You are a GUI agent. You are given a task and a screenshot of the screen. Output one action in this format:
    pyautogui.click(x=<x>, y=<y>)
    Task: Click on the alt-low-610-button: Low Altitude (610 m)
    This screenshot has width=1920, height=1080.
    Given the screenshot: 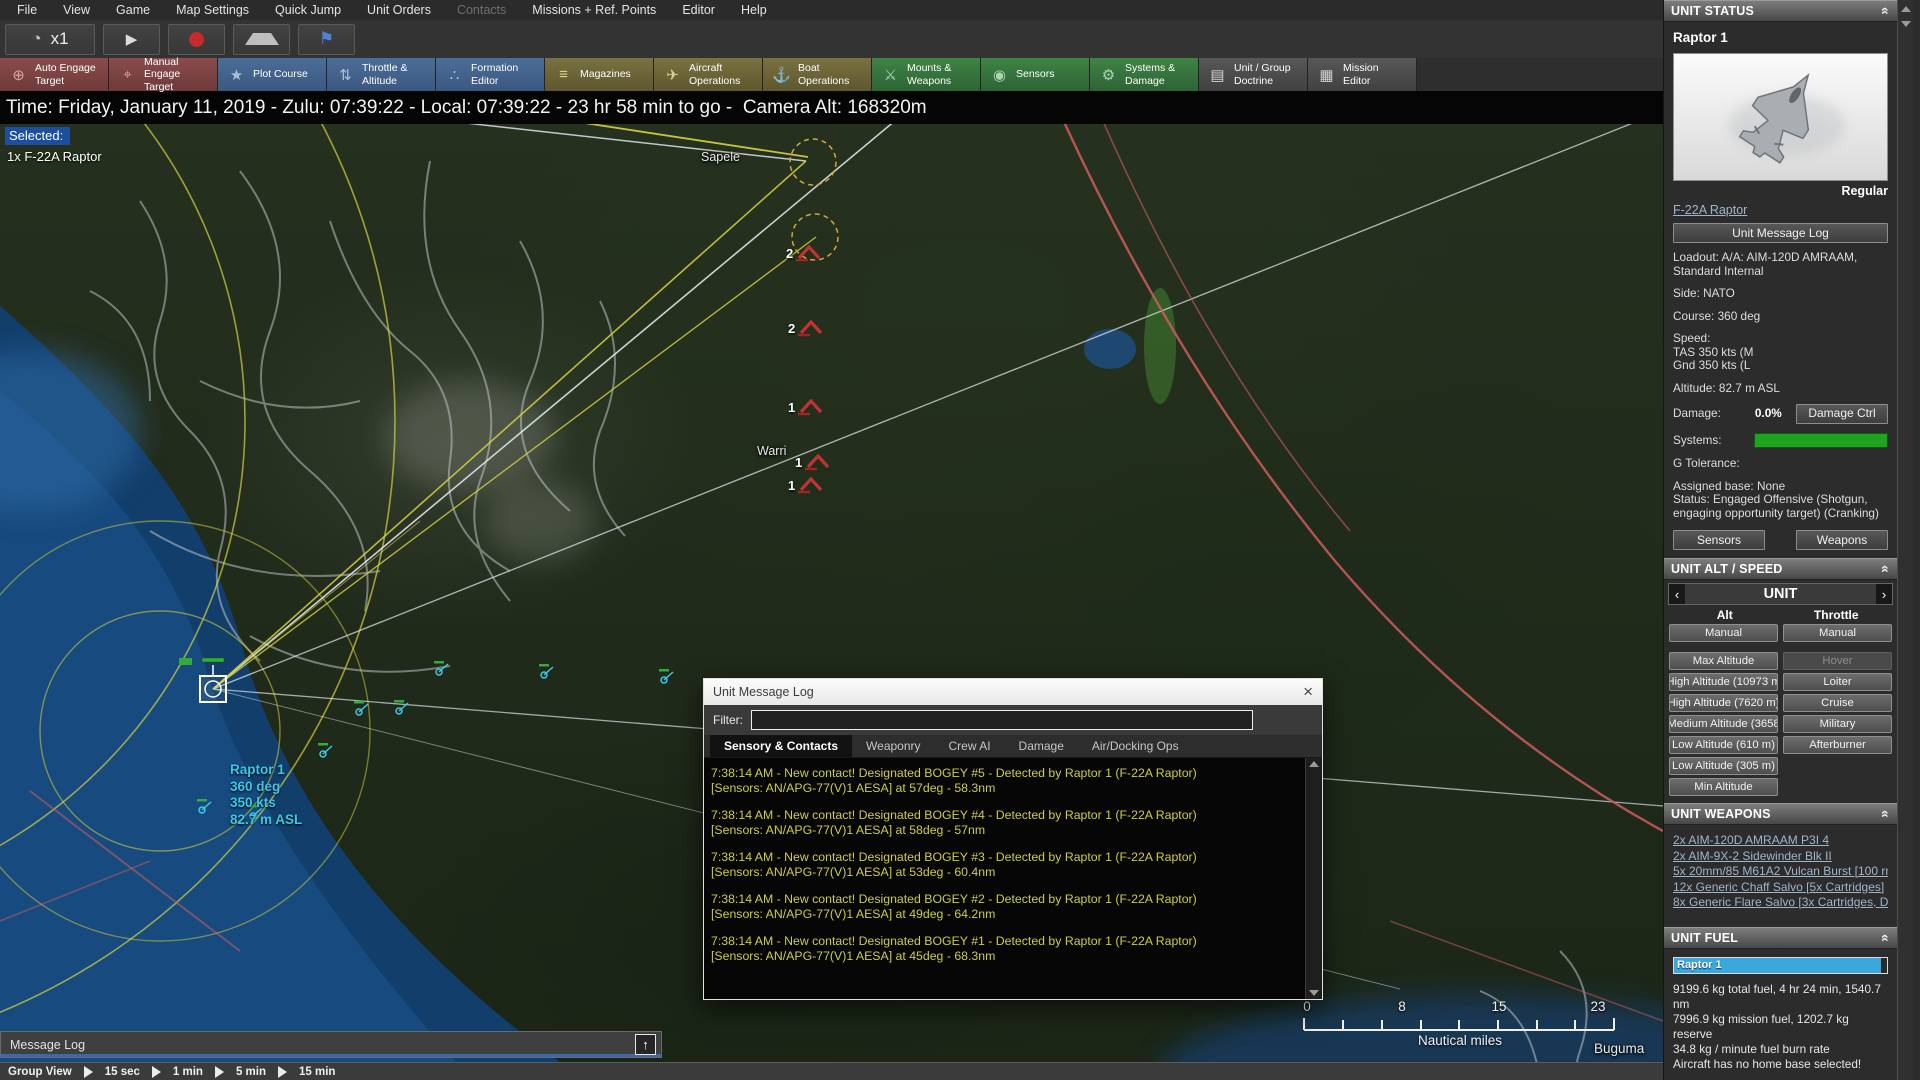 What is the action you would take?
    pyautogui.click(x=1723, y=745)
    